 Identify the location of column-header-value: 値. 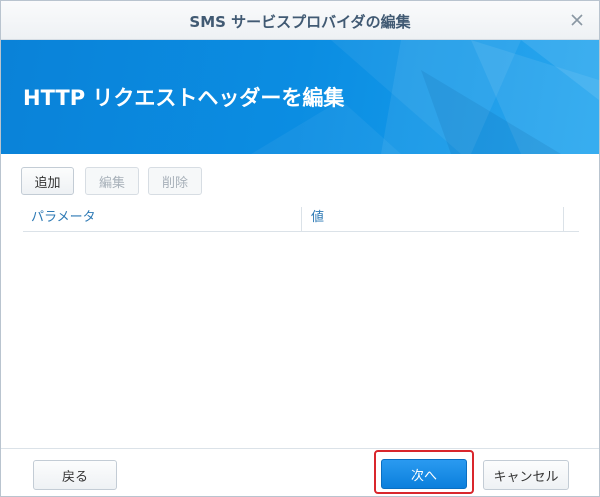
(433, 217).